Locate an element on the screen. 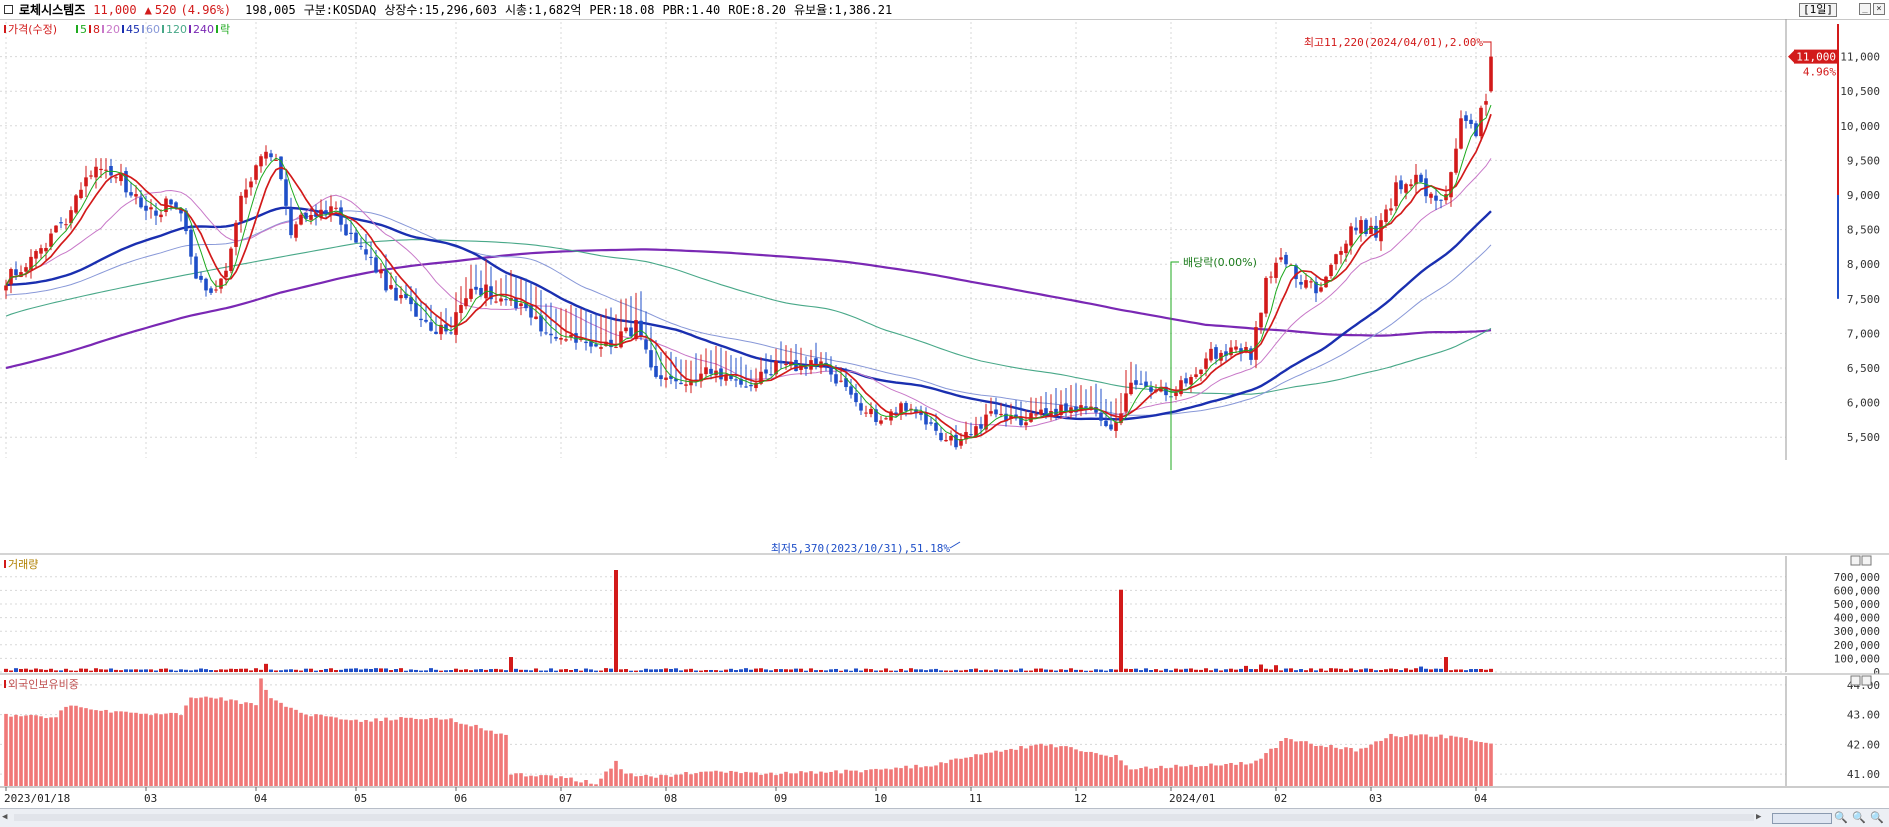  scroll-track is located at coordinates (884, 817).